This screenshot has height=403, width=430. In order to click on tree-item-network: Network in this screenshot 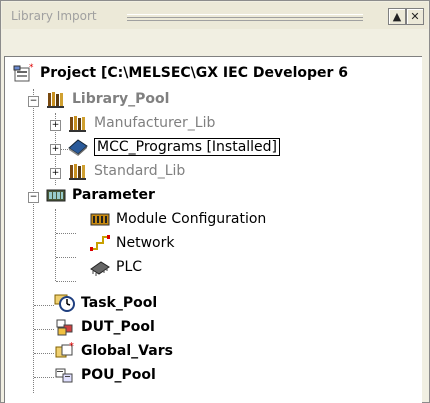, I will do `click(131, 243)`.